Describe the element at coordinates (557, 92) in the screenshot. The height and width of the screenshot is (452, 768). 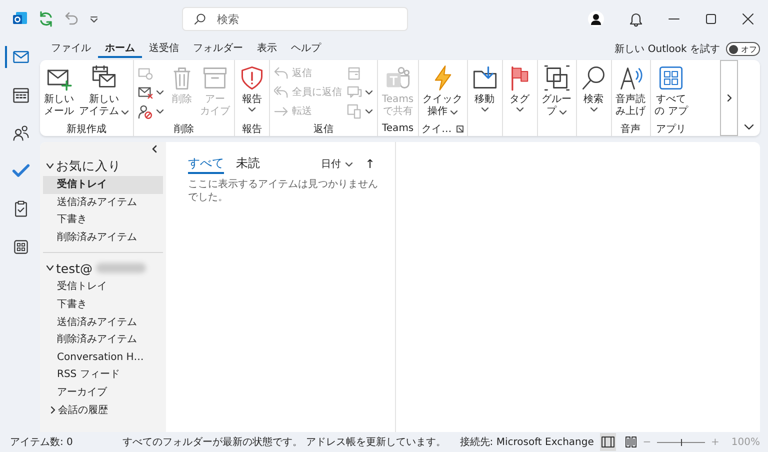
I see `ribbon-button: グルー プ` at that location.